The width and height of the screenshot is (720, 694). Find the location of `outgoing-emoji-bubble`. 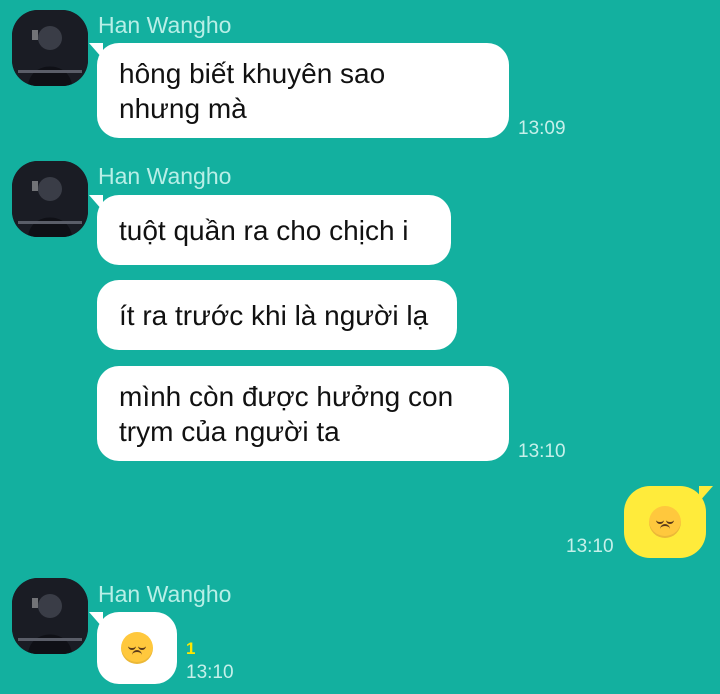

outgoing-emoji-bubble is located at coordinates (668, 522).